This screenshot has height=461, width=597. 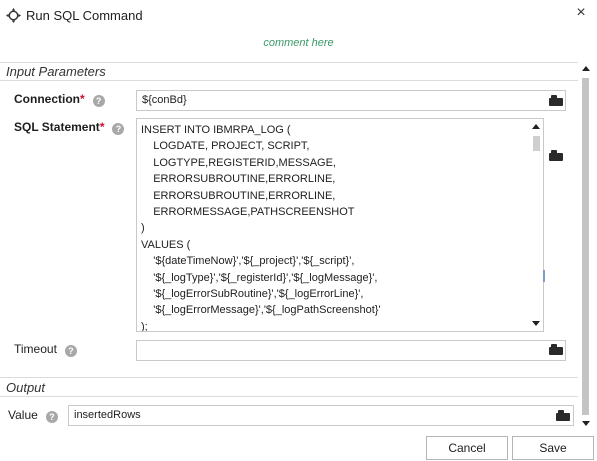 I want to click on connection-help-icon: ?, so click(x=98, y=101).